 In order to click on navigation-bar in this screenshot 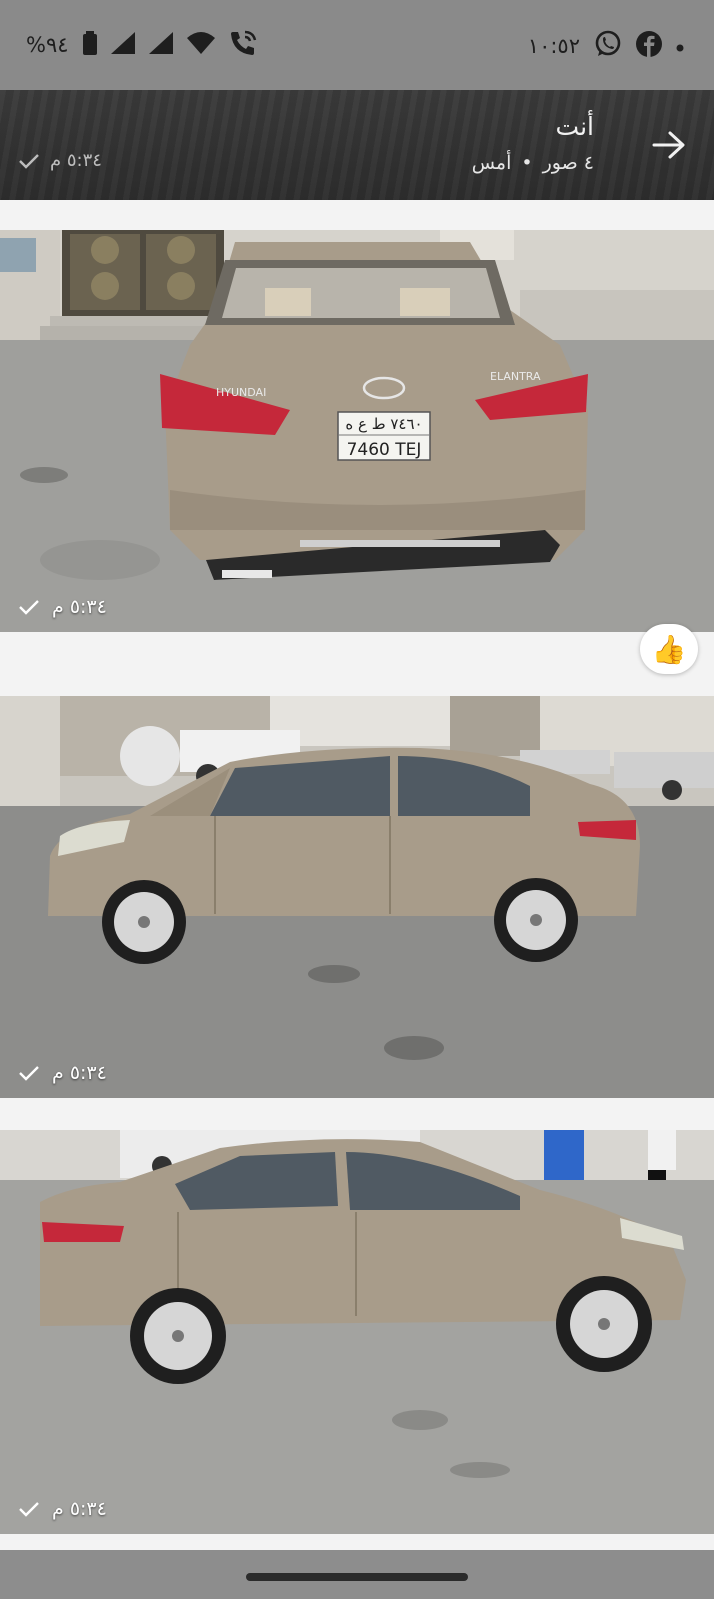, I will do `click(357, 1574)`.